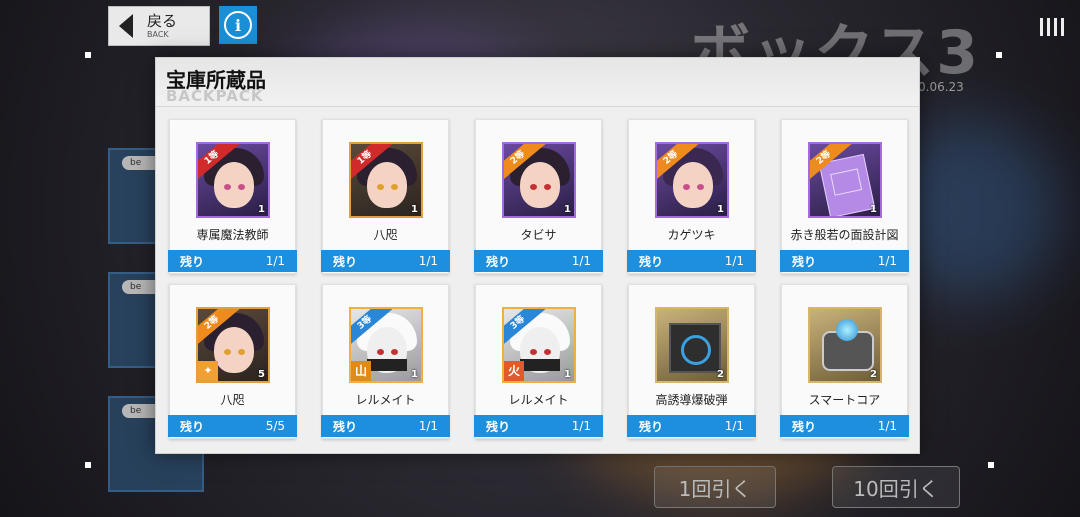 Image resolution: width=1080 pixels, height=517 pixels. I want to click on item-card: 1等 1 専属魔法教師 残り 1/1, so click(232, 196).